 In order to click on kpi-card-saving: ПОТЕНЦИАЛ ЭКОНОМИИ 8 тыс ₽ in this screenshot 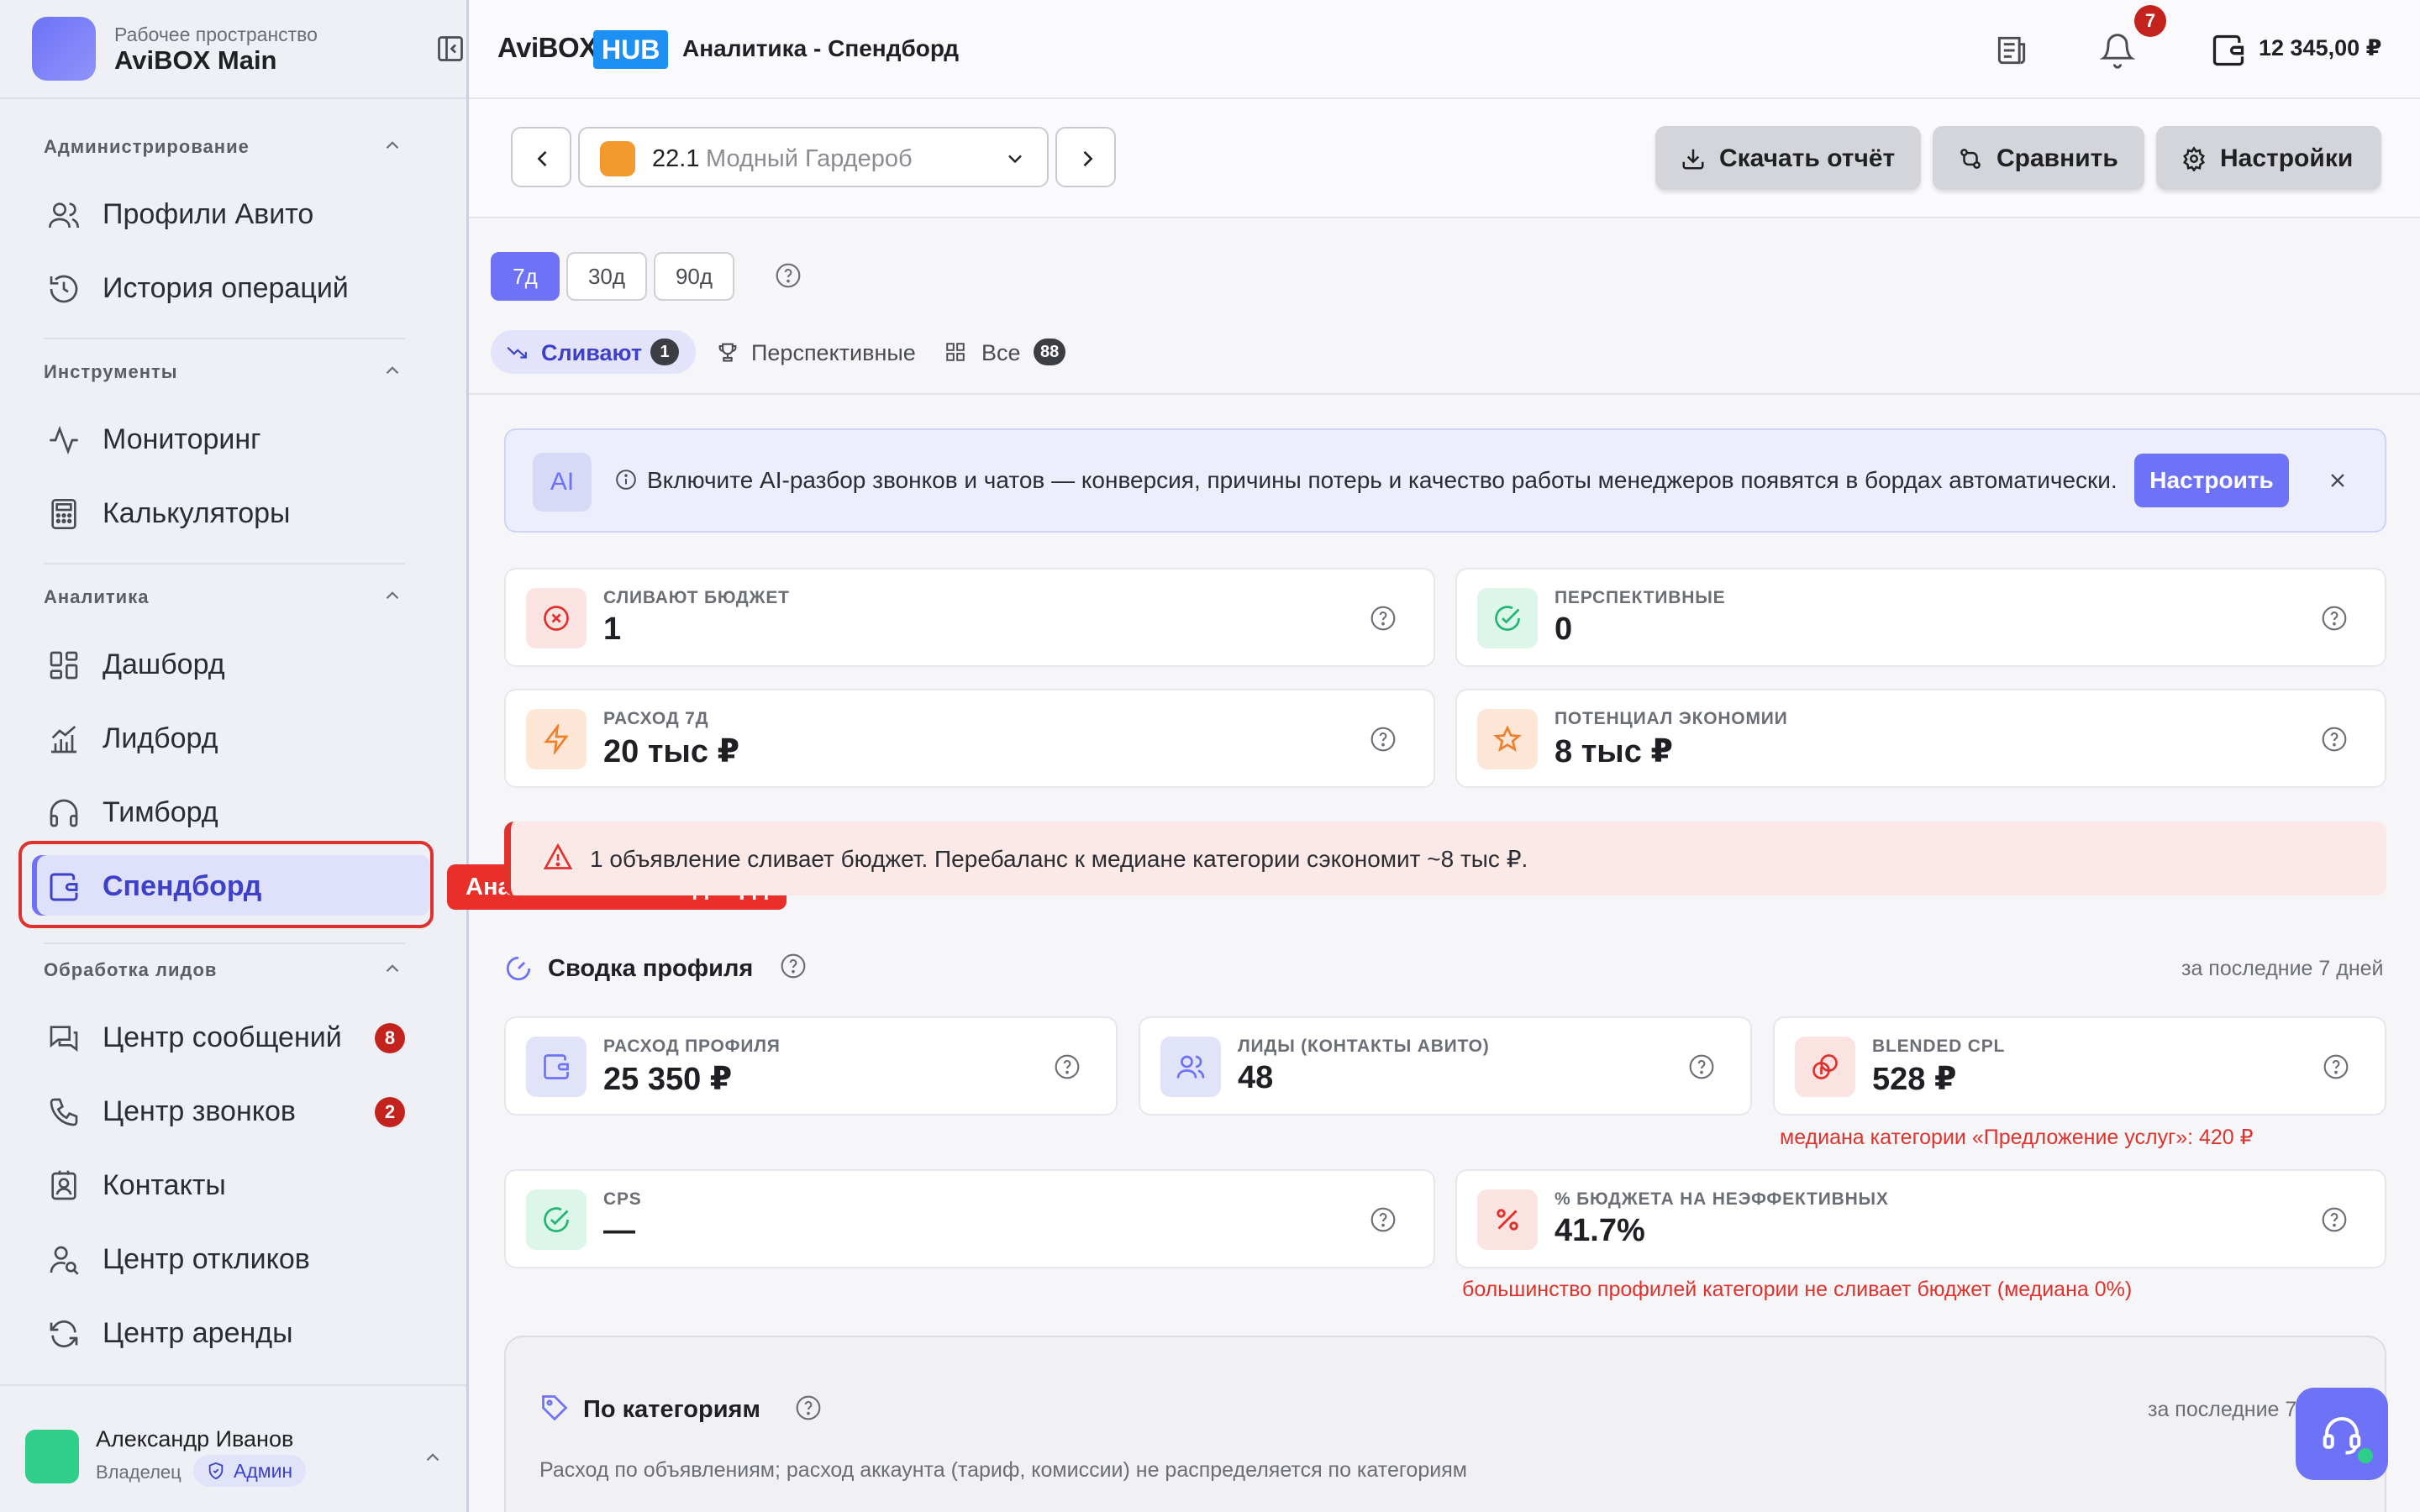, I will do `click(1921, 738)`.